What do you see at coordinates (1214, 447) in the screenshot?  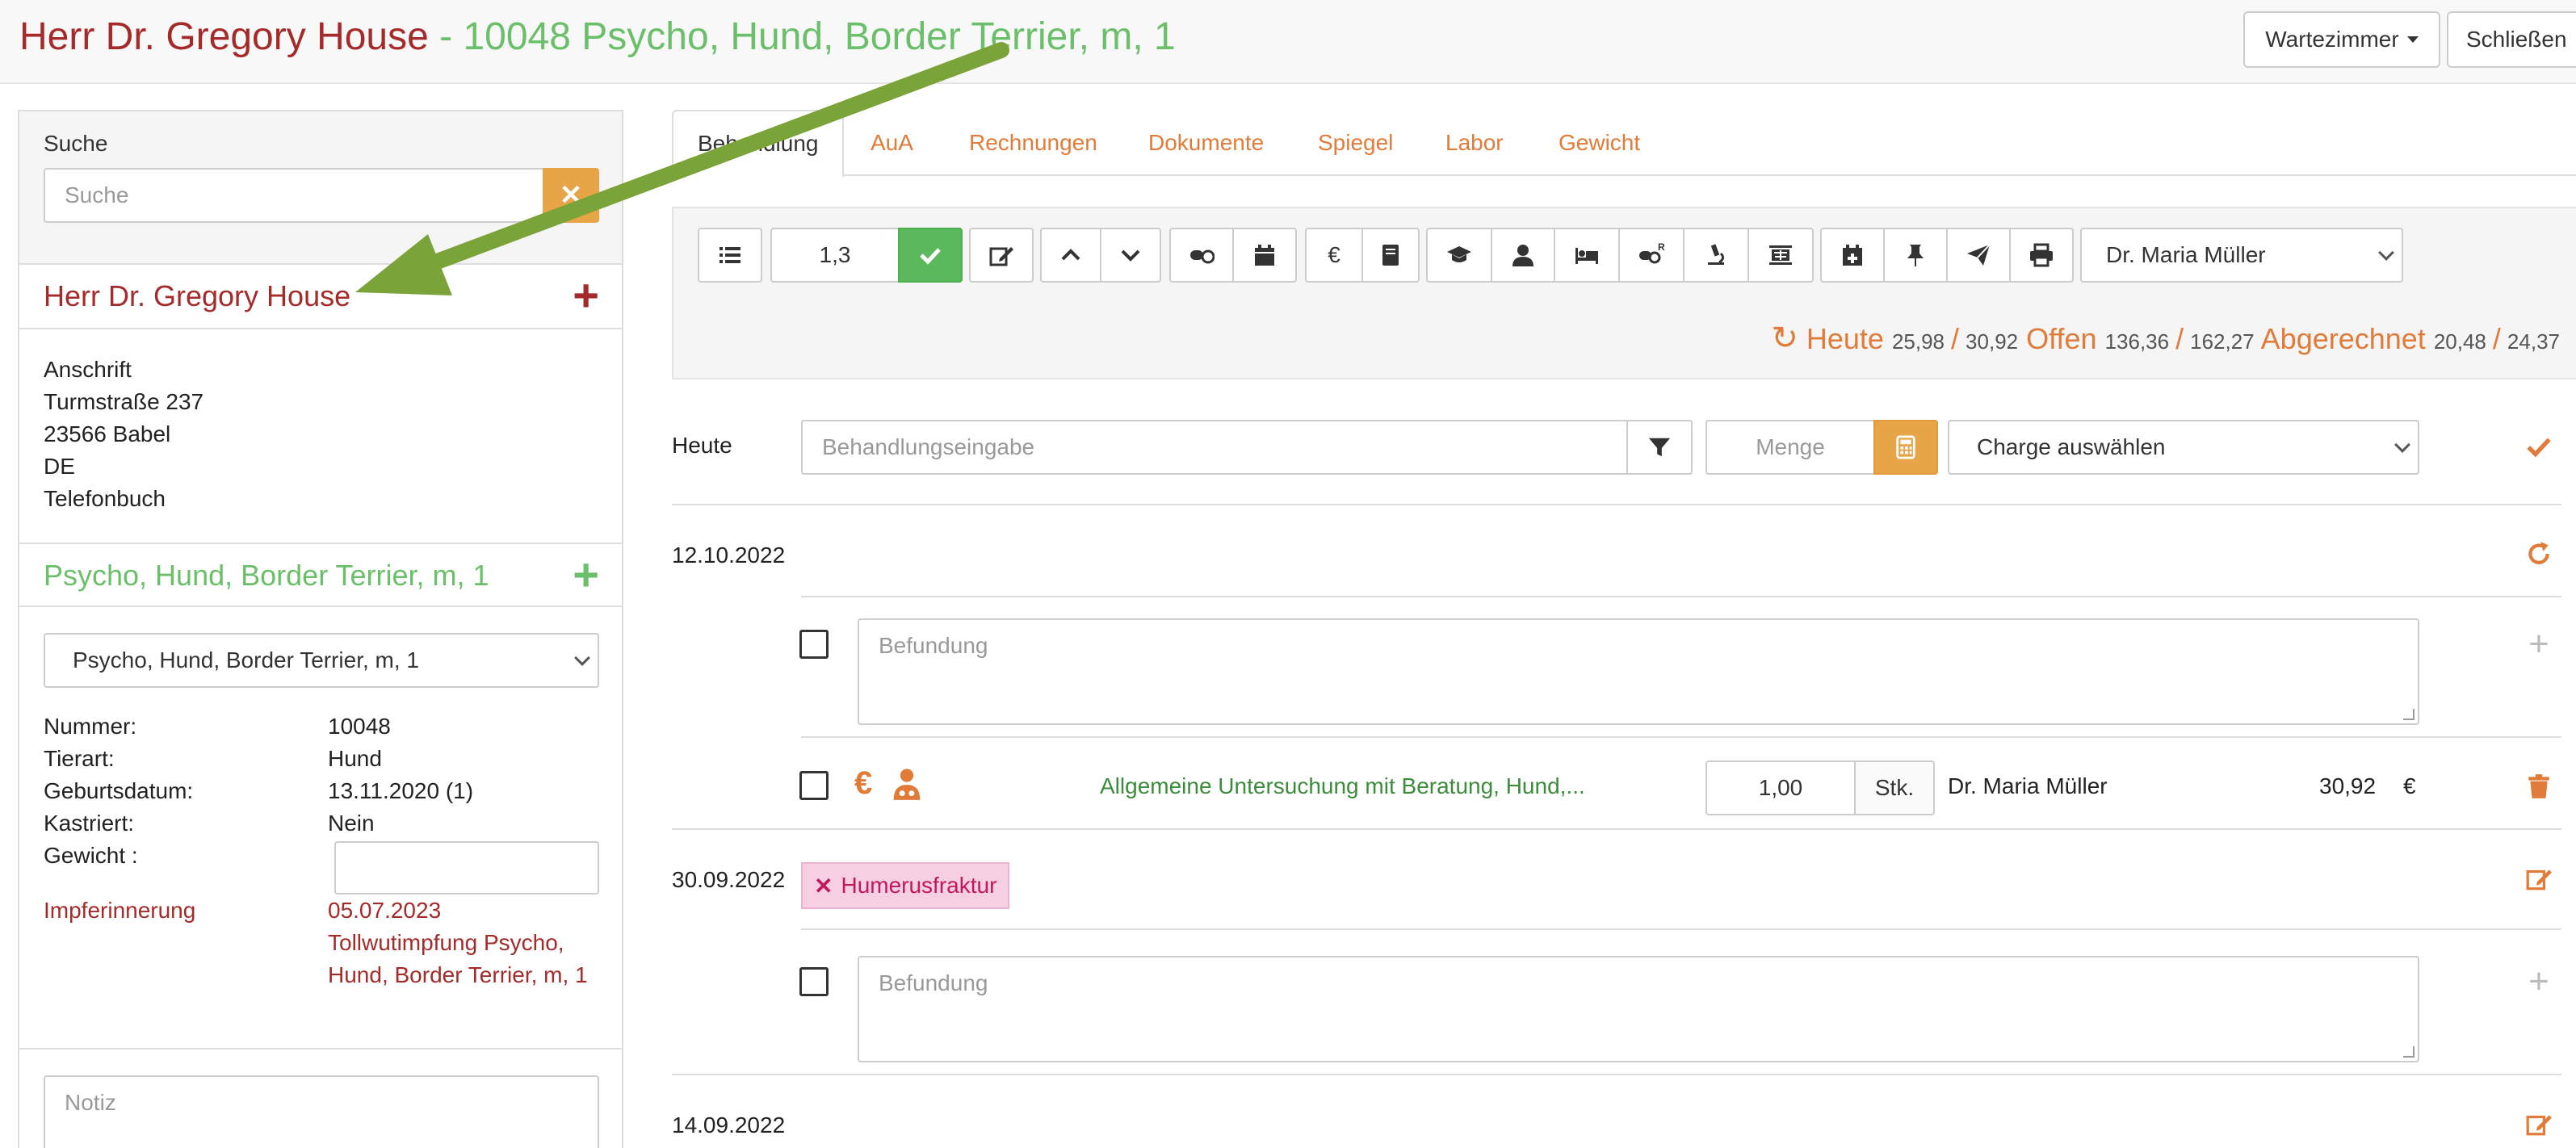 I see `treatment-input: Behandlungseingabe` at bounding box center [1214, 447].